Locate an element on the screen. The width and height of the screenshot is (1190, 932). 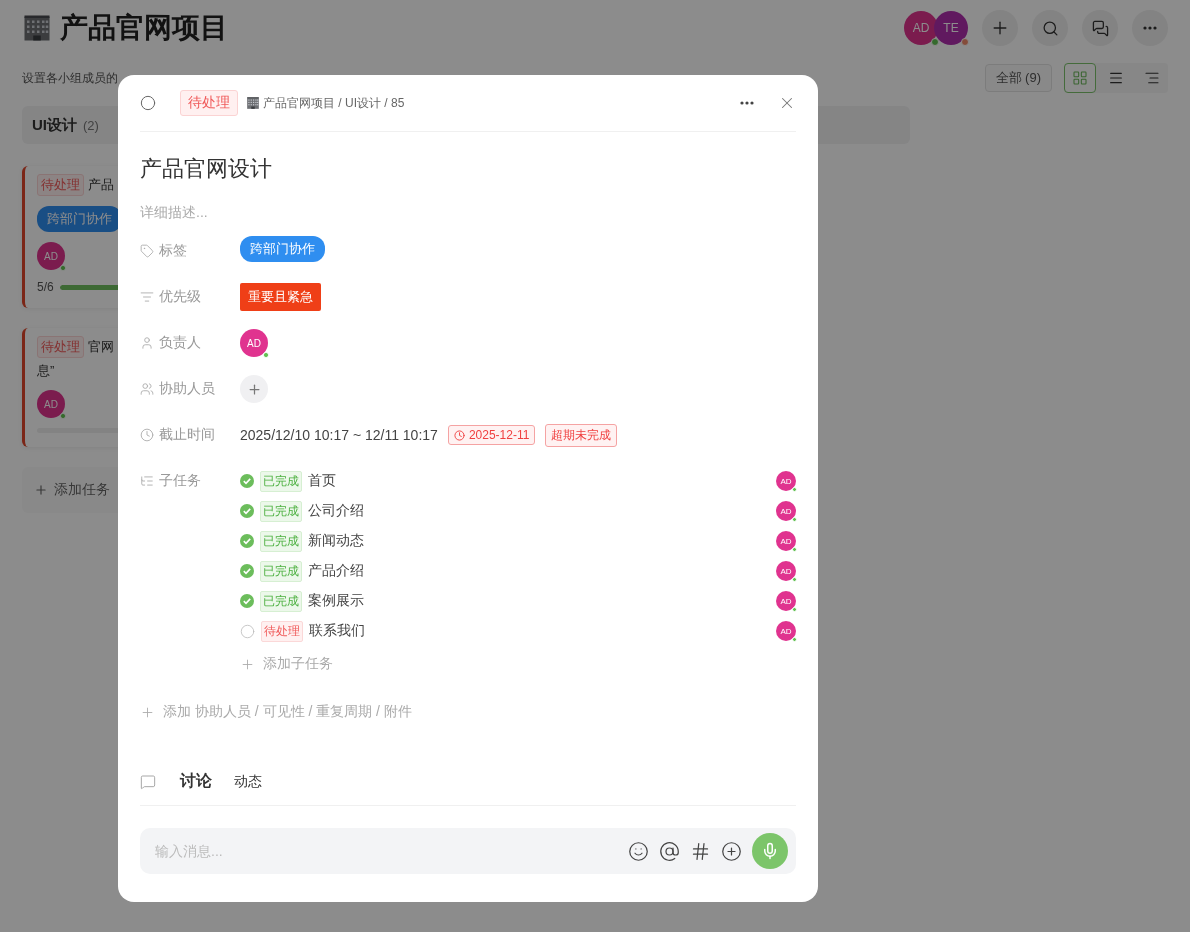
progress-text: 5/6 is located at coordinates (45, 287).